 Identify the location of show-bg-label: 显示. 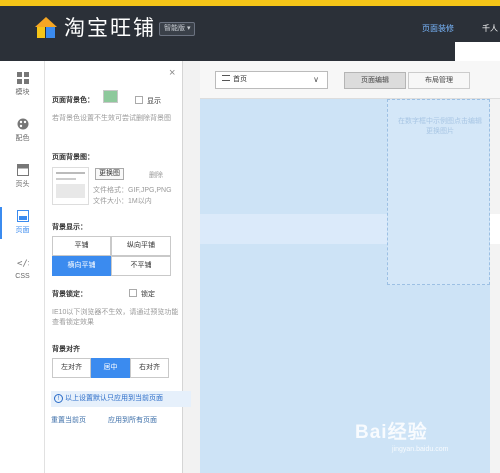
(154, 101).